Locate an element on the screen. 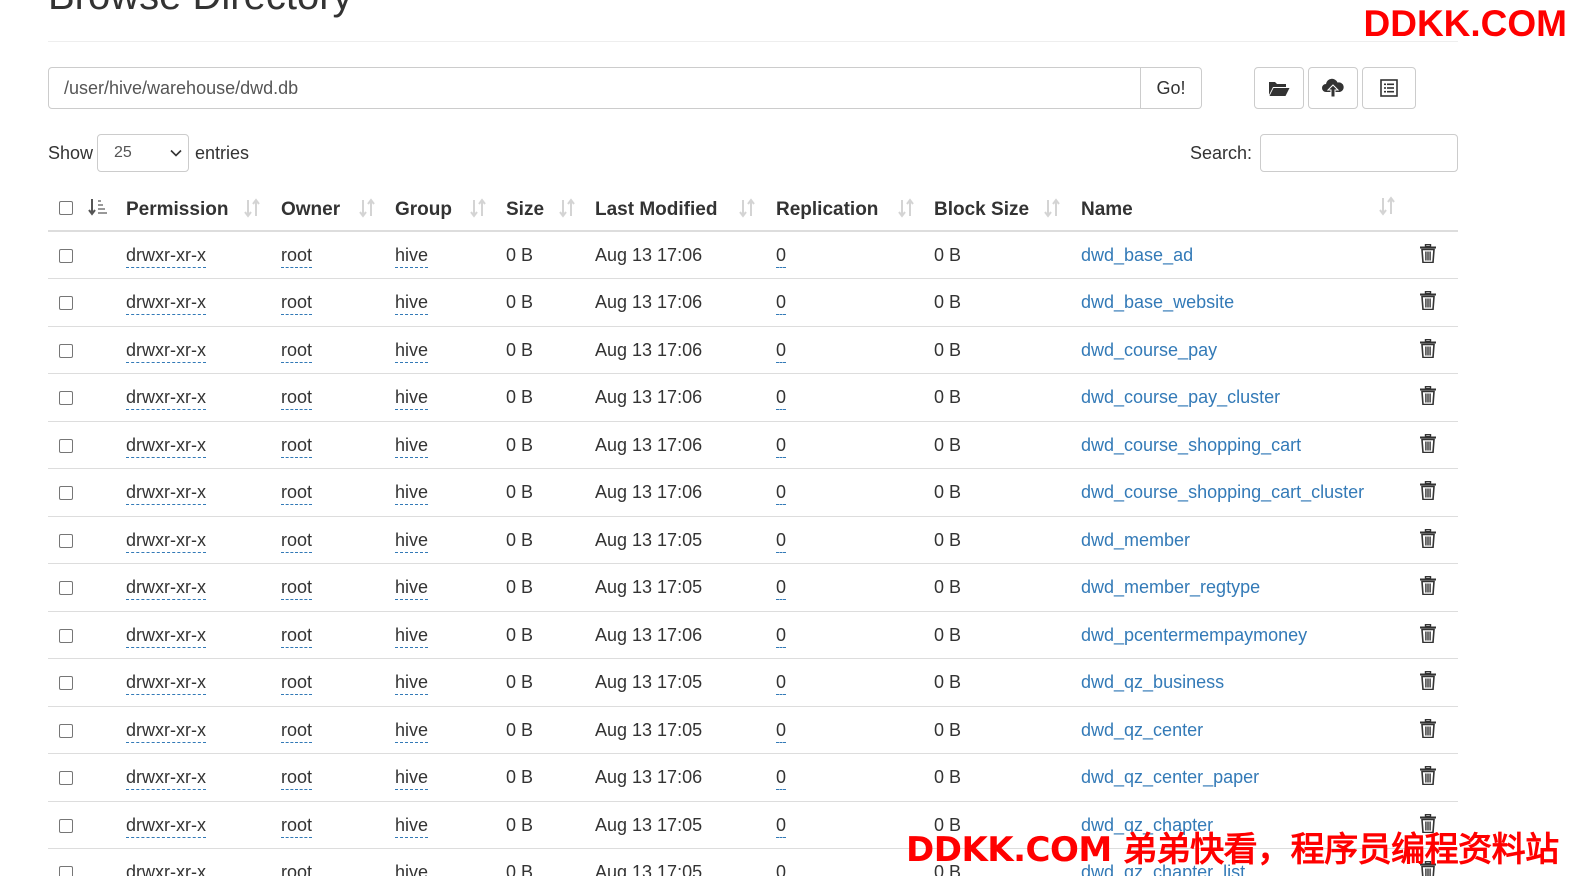 The image size is (1585, 876). sort-ascending-icon is located at coordinates (98, 207).